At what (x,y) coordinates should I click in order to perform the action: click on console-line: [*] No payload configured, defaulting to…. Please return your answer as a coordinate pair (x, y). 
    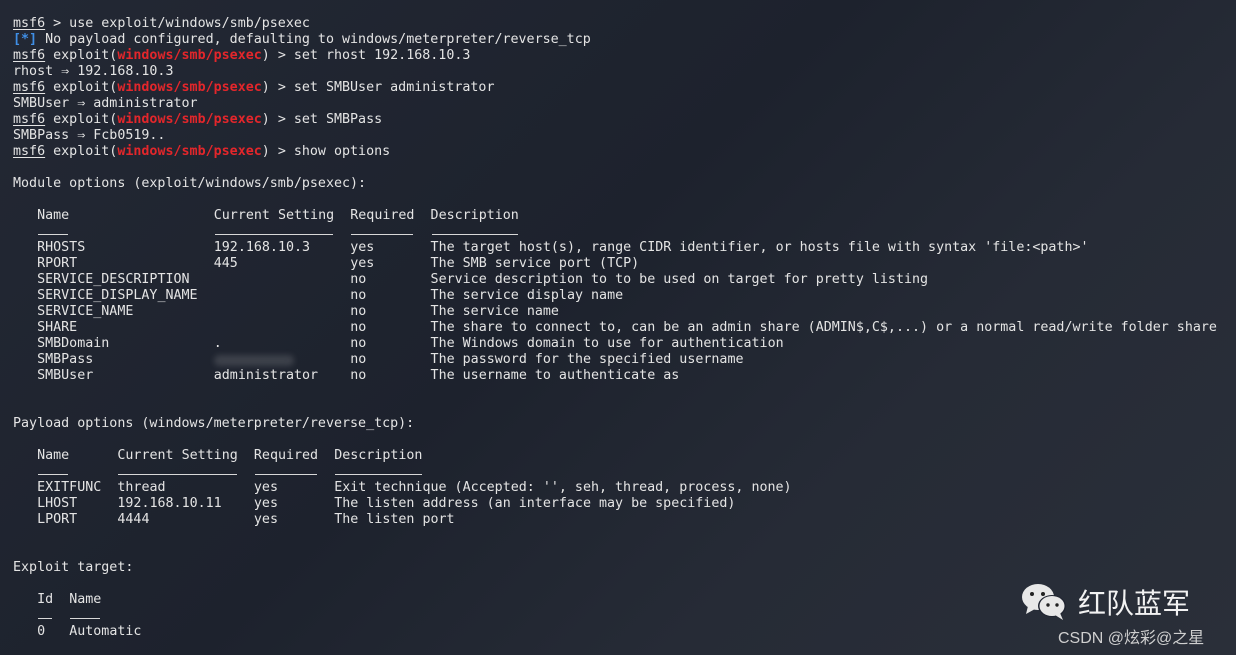
    Looking at the image, I should click on (302, 40).